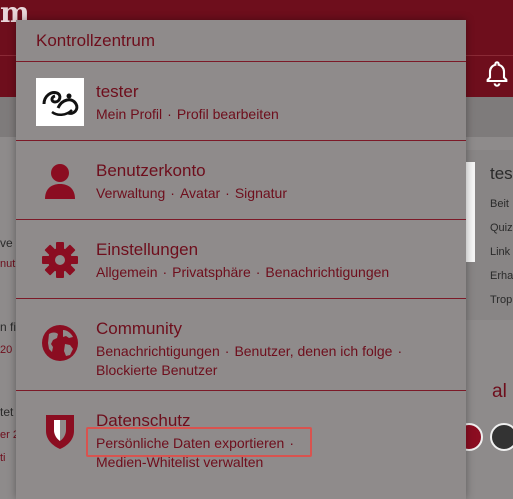  Describe the element at coordinates (156, 370) in the screenshot. I see `blocked-users-link: Blockierte Benutzer` at that location.